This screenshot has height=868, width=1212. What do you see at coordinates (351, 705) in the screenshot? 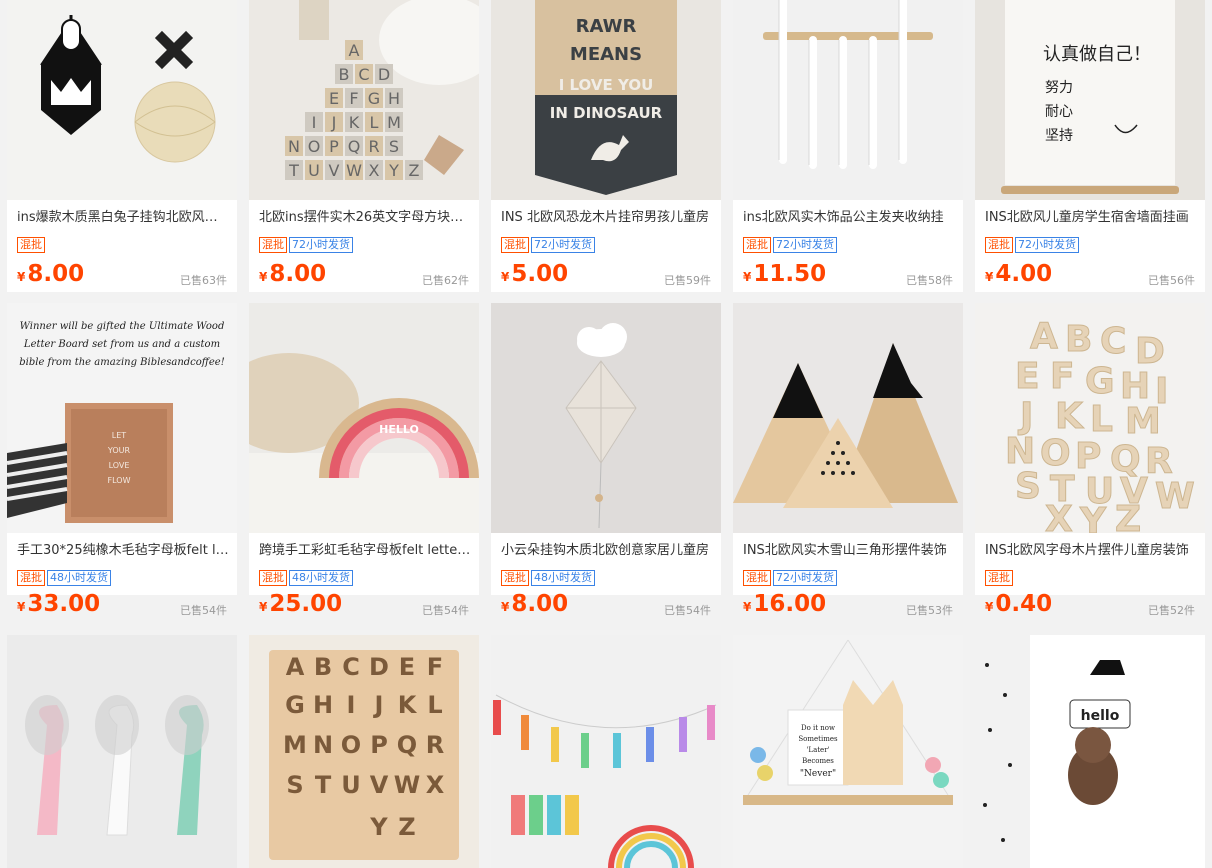
I see `board-letter: I` at bounding box center [351, 705].